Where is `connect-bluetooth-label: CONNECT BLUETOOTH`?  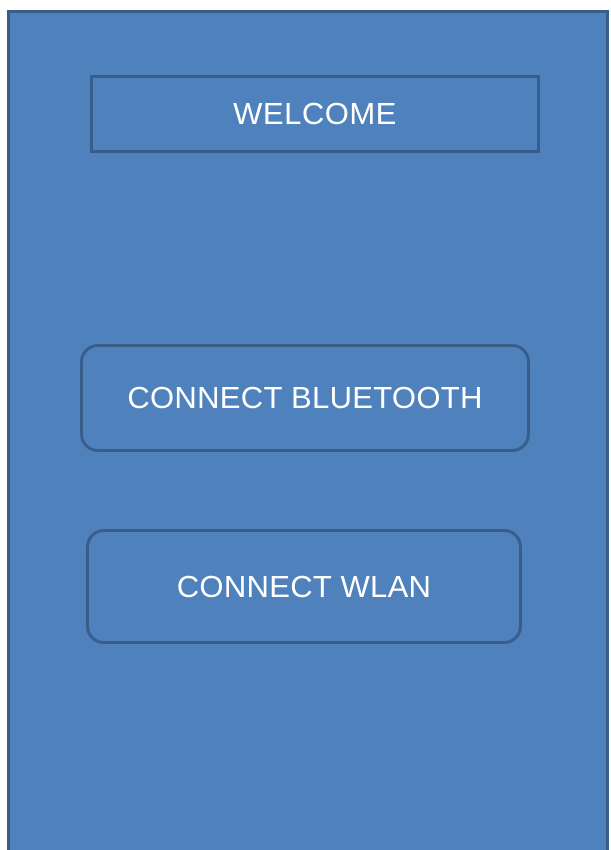
connect-bluetooth-label: CONNECT BLUETOOTH is located at coordinates (305, 397).